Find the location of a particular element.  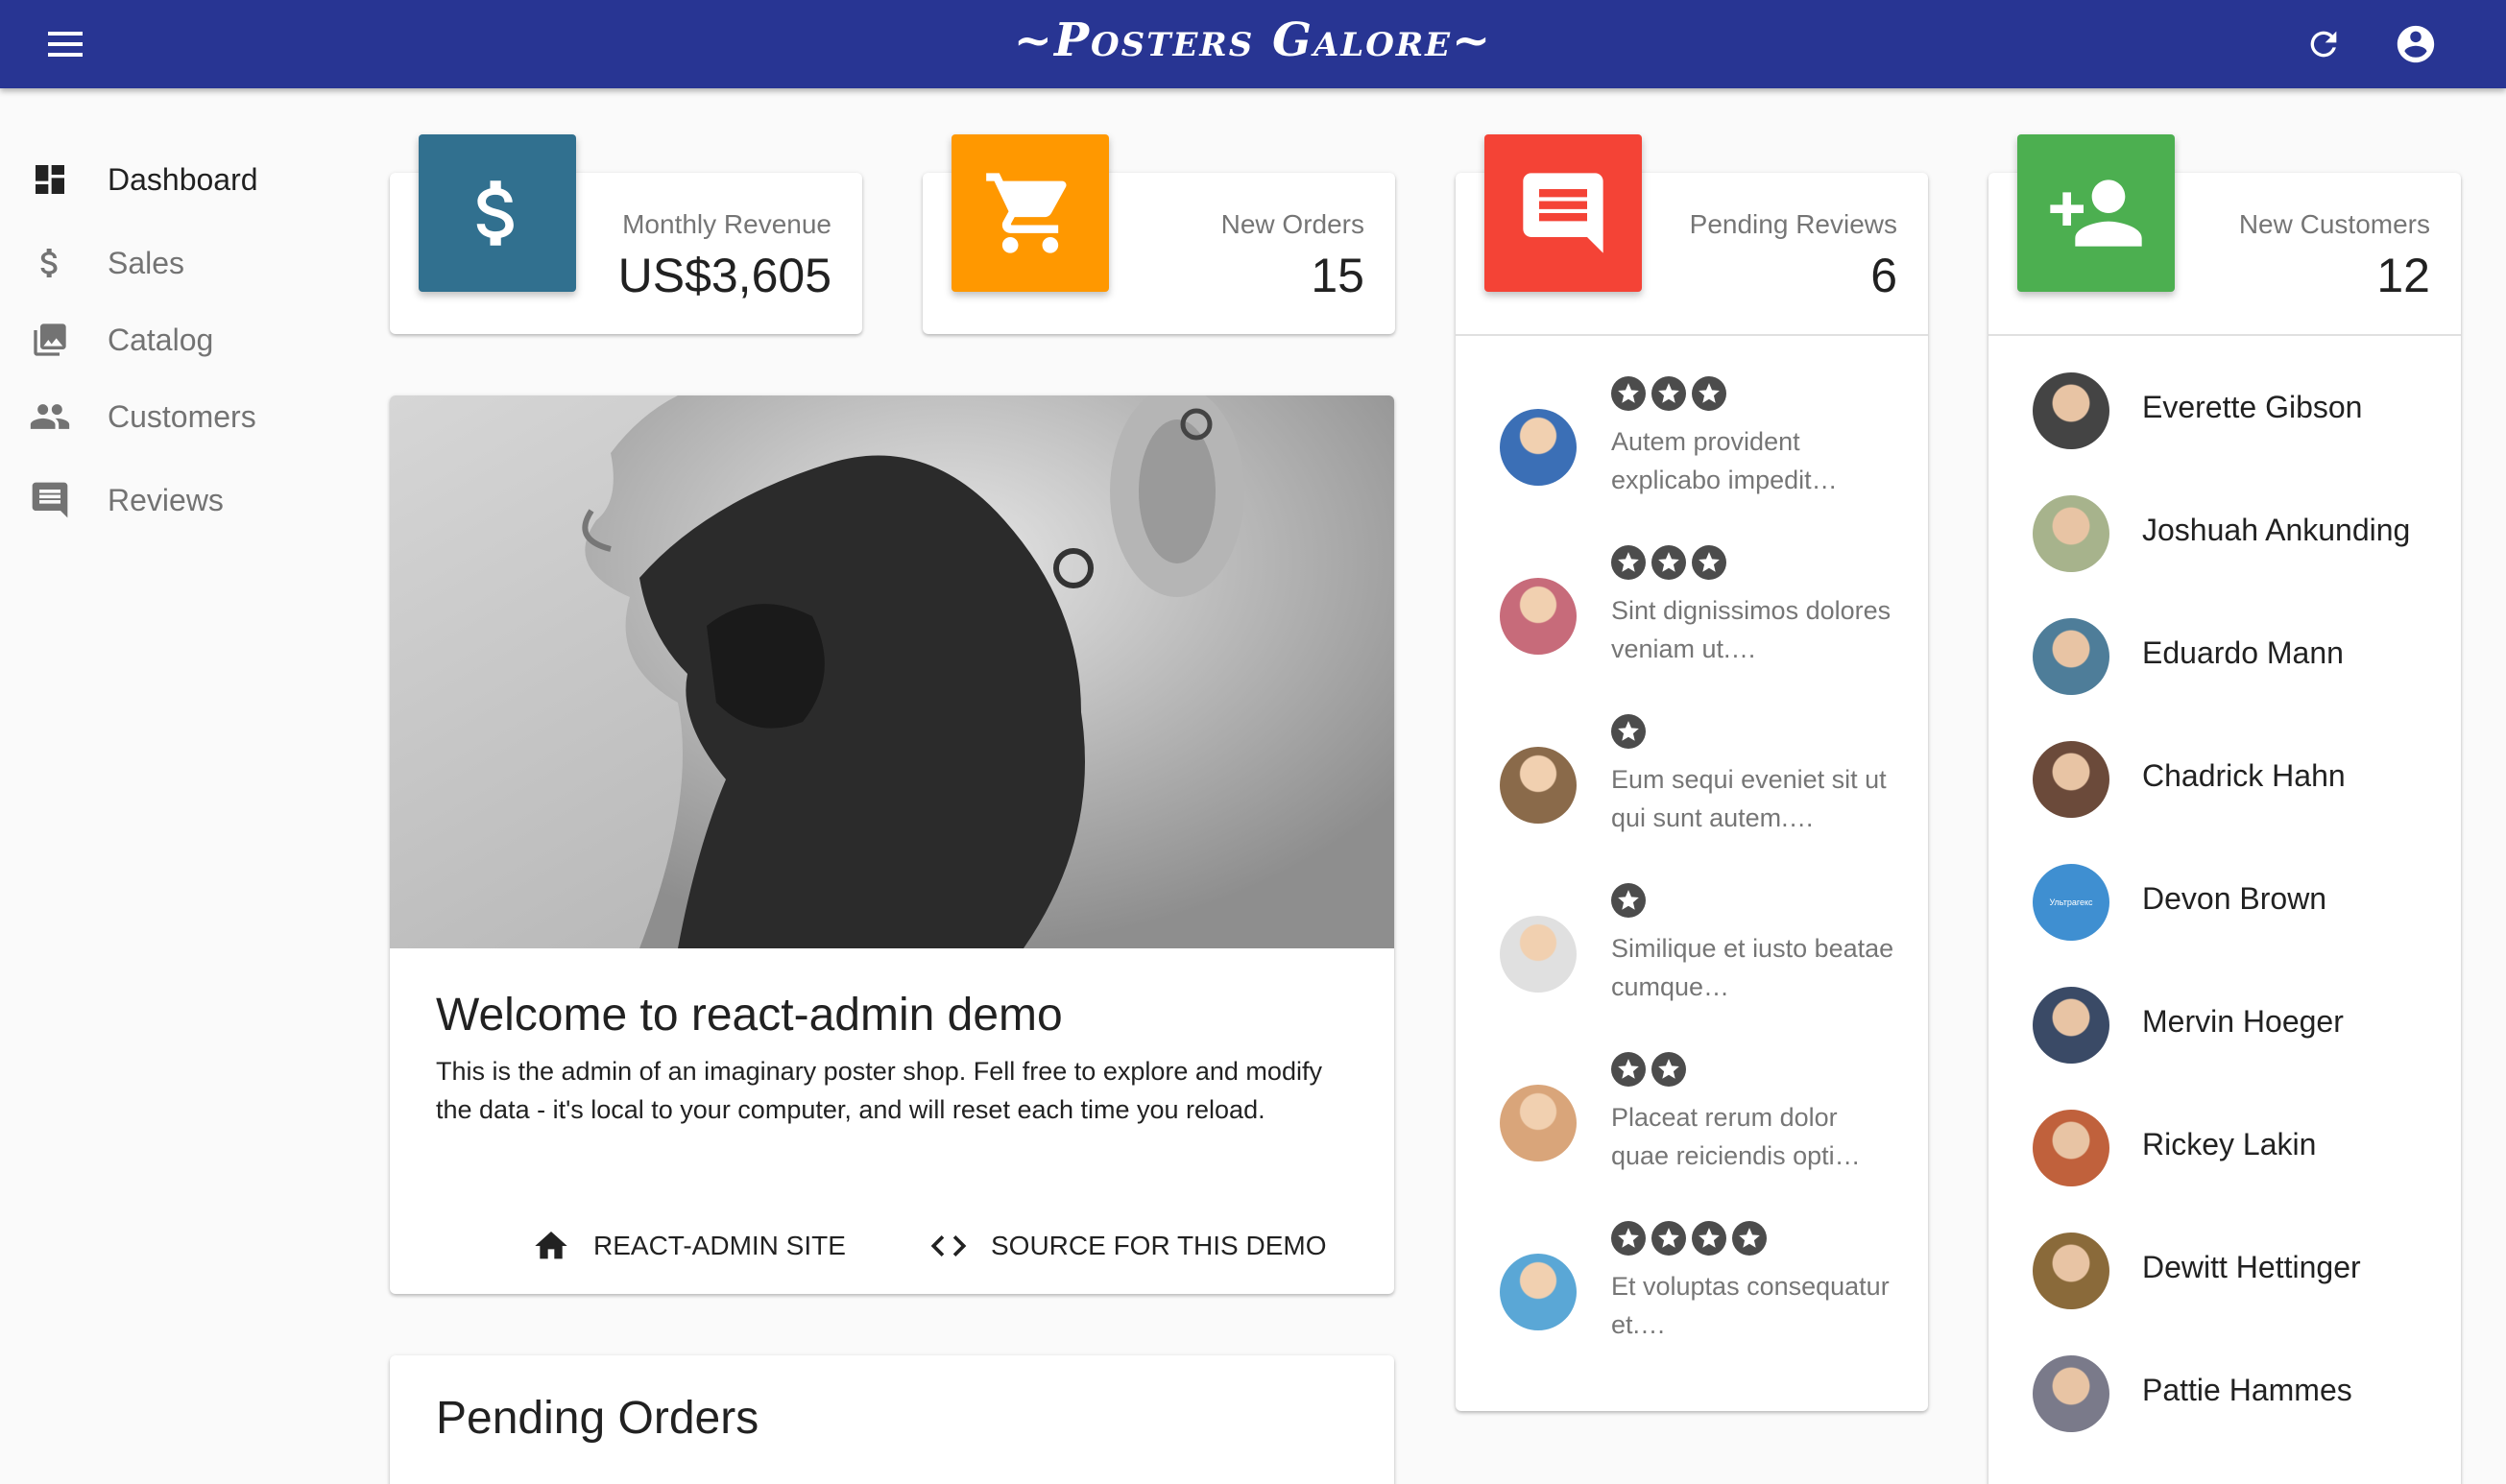

avatar: Ультрагекс is located at coordinates (2071, 902).